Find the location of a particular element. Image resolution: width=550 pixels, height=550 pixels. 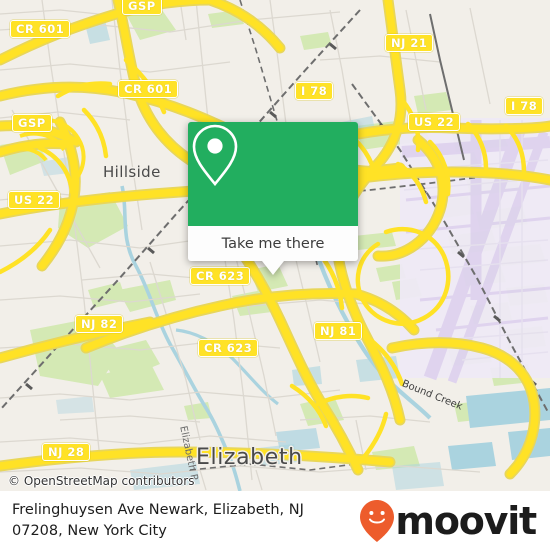

take-me-there-button: Take me there is located at coordinates (273, 243).